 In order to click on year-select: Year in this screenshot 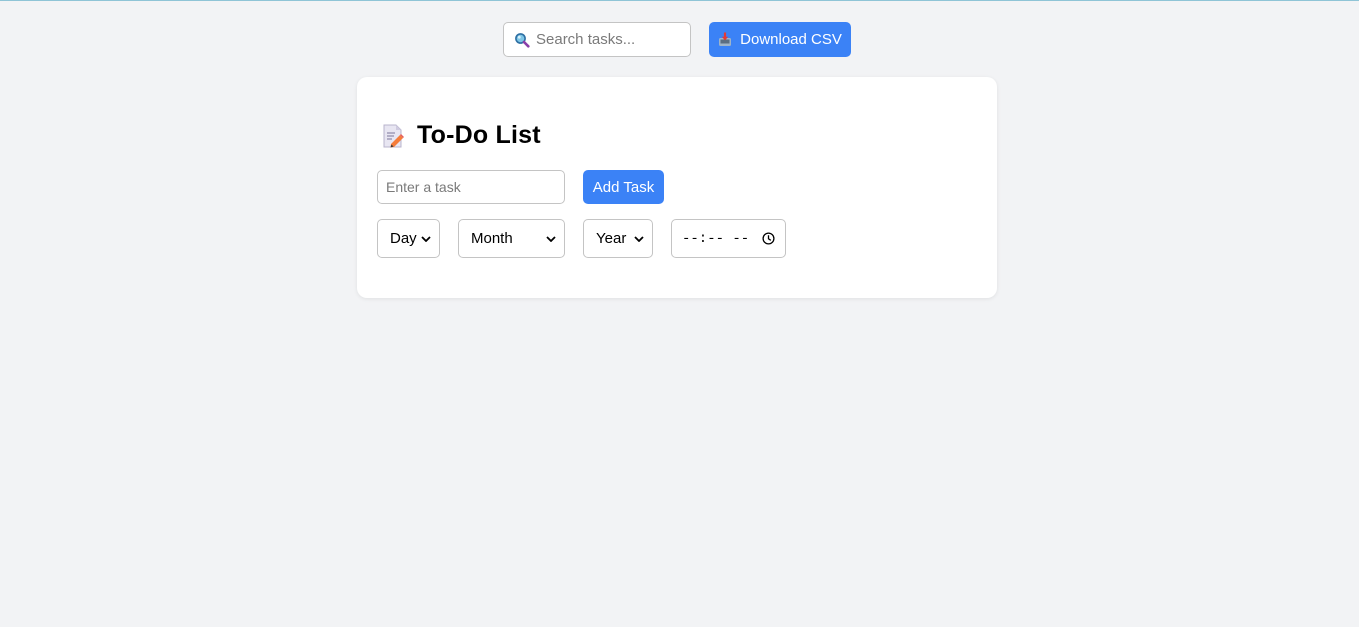, I will do `click(618, 238)`.